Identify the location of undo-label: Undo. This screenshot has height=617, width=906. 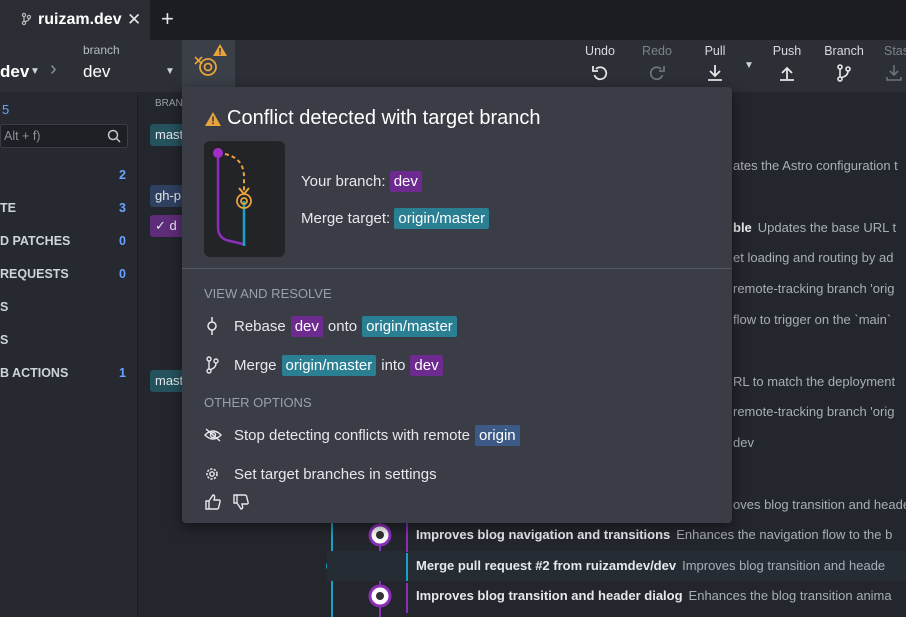
(600, 51).